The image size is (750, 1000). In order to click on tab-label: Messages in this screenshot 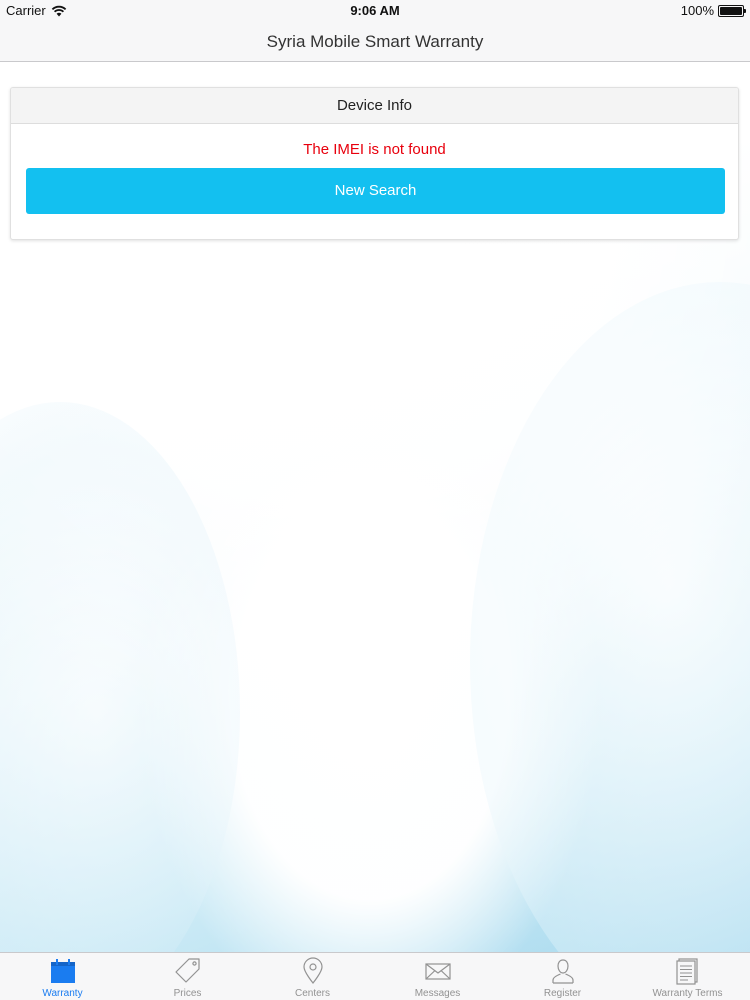, I will do `click(437, 993)`.